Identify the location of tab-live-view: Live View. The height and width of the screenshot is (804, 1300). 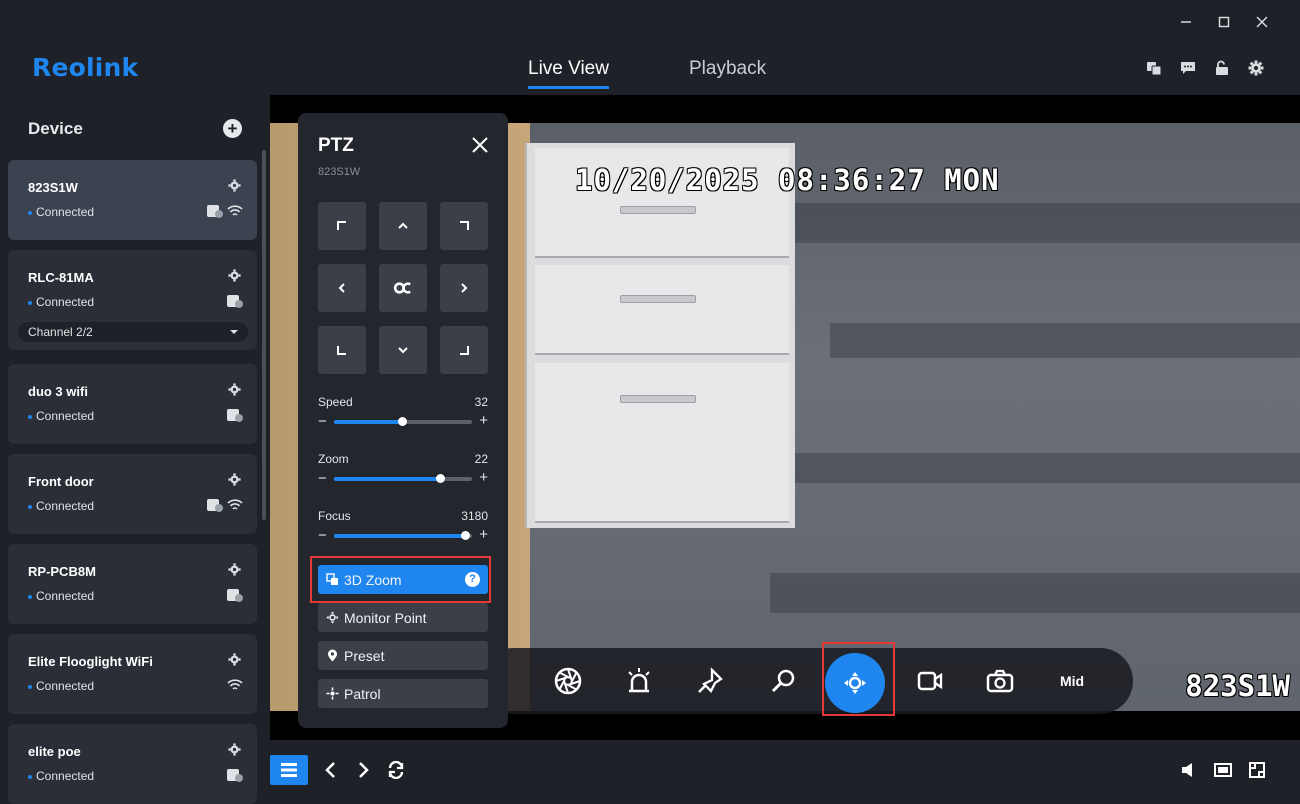
(568, 73).